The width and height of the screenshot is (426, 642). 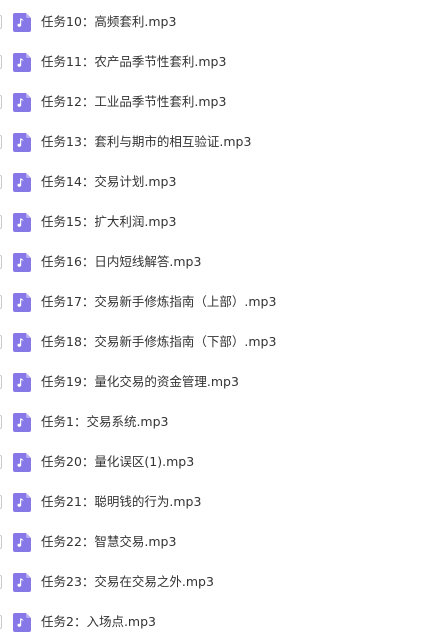 What do you see at coordinates (213, 262) in the screenshot?
I see `file-row: 任务16：日内短线解答.mp3` at bounding box center [213, 262].